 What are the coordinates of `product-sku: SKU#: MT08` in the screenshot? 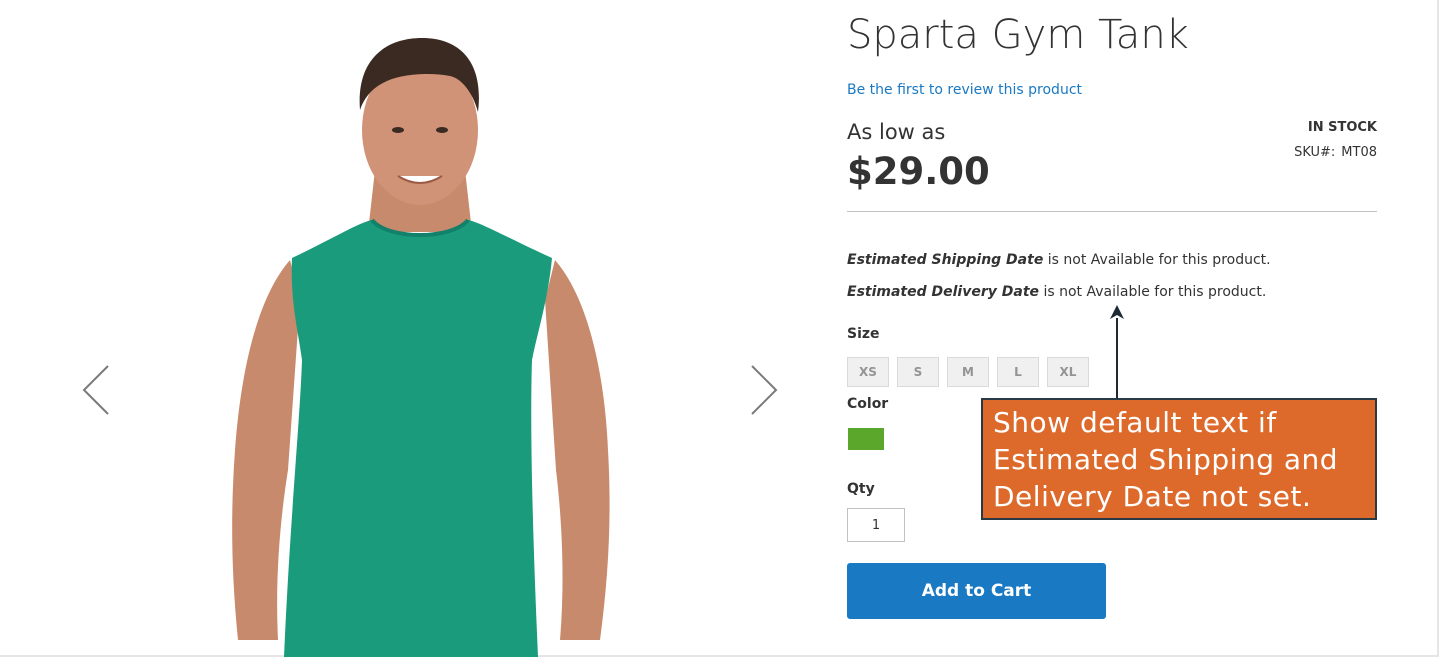 It's located at (1335, 152).